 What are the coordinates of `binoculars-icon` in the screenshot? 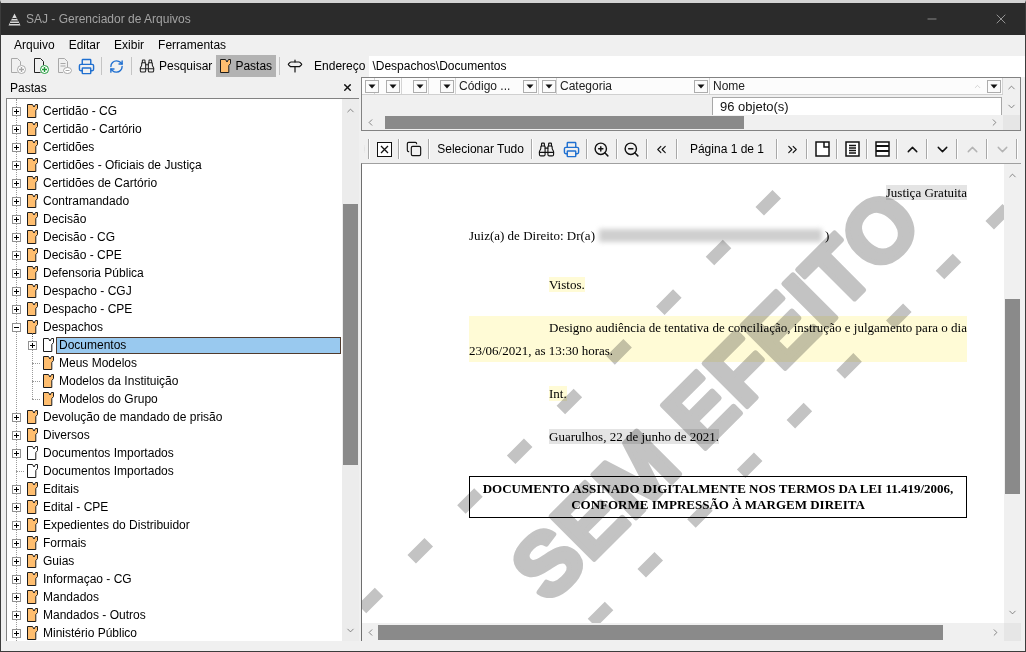 It's located at (547, 149).